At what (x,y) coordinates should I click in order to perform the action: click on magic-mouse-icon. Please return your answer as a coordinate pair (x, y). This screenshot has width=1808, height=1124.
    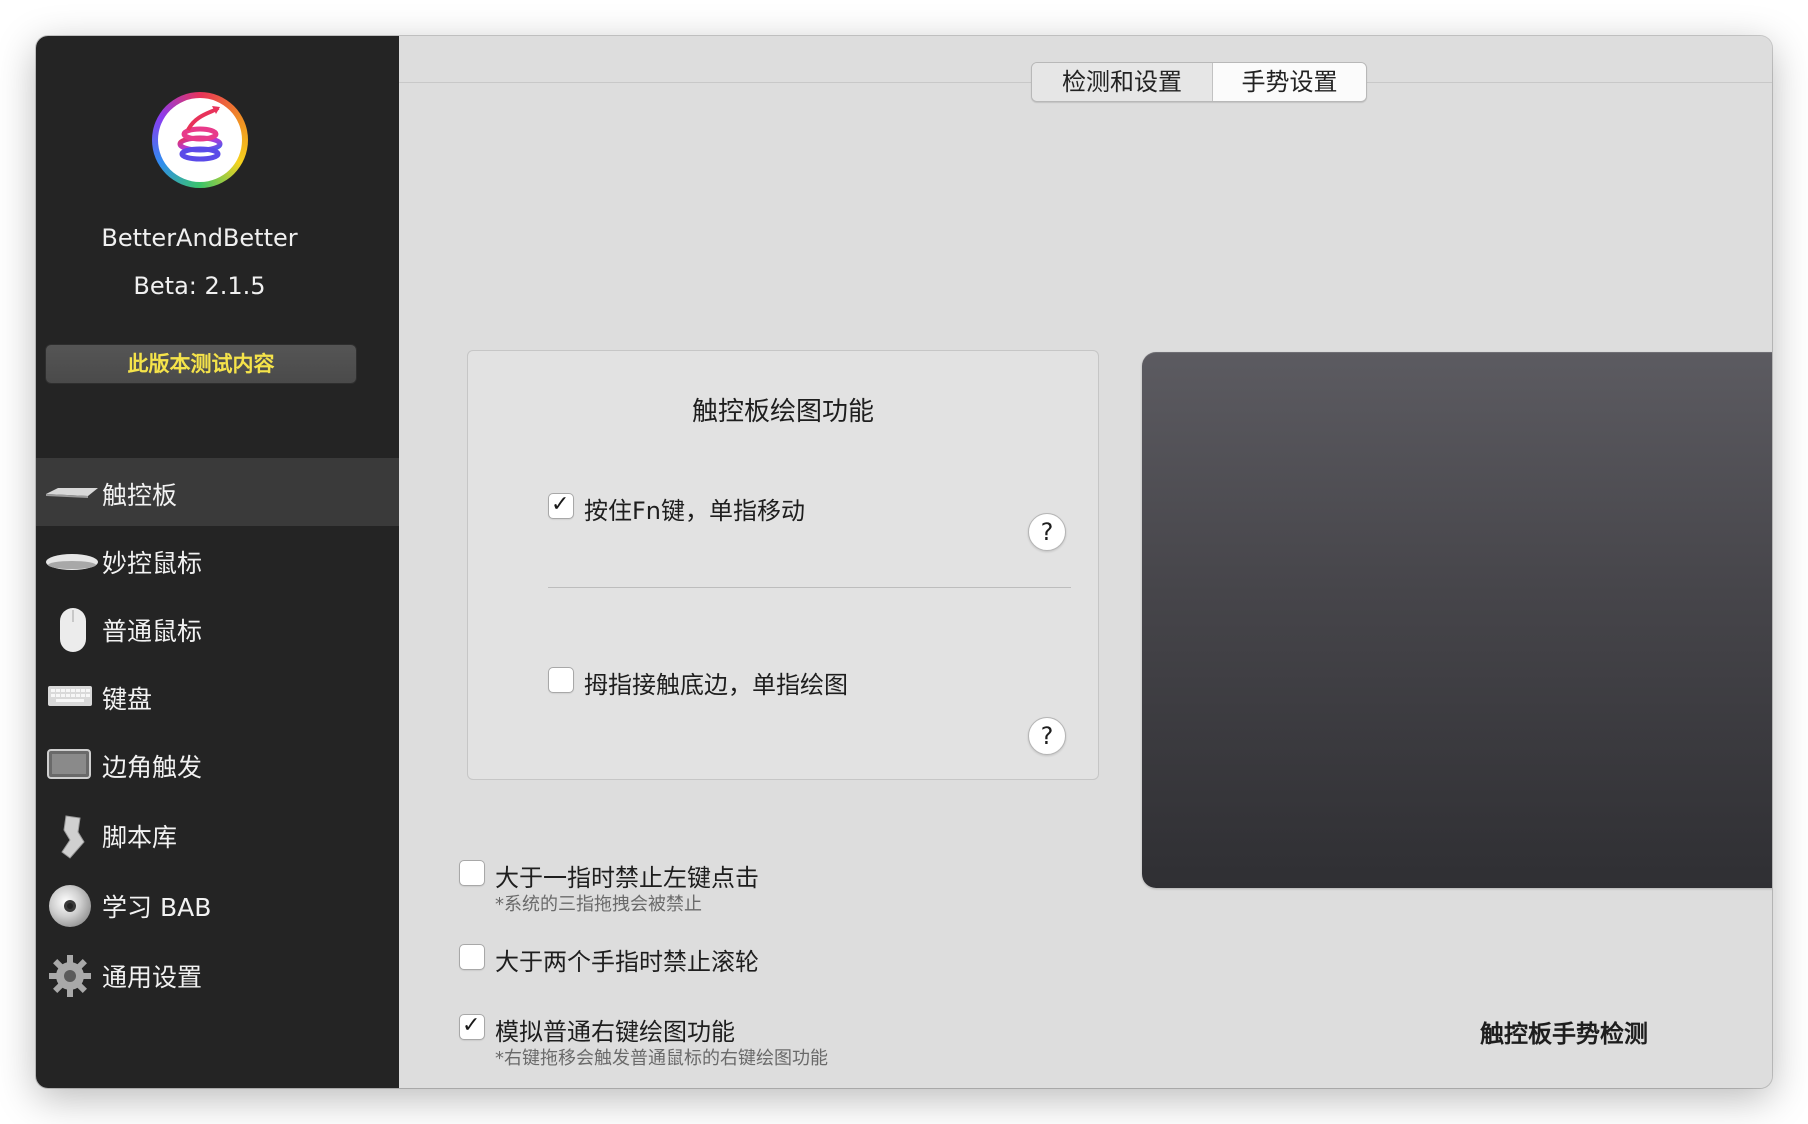
    Looking at the image, I should click on (71, 560).